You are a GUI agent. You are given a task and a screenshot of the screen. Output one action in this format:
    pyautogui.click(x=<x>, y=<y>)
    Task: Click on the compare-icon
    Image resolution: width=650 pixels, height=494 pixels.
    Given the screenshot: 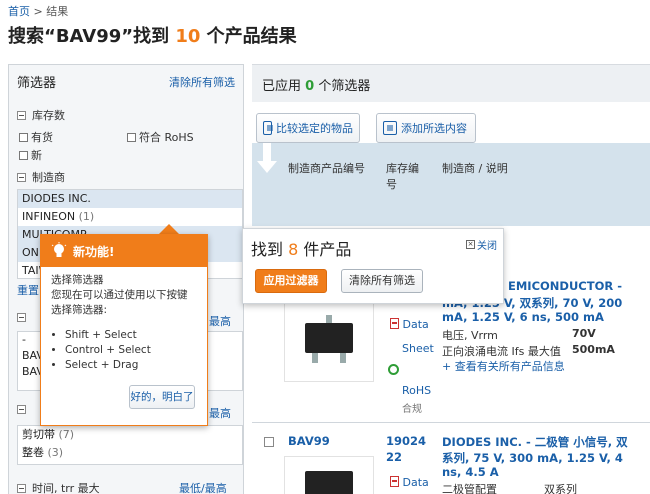 What is the action you would take?
    pyautogui.click(x=268, y=128)
    